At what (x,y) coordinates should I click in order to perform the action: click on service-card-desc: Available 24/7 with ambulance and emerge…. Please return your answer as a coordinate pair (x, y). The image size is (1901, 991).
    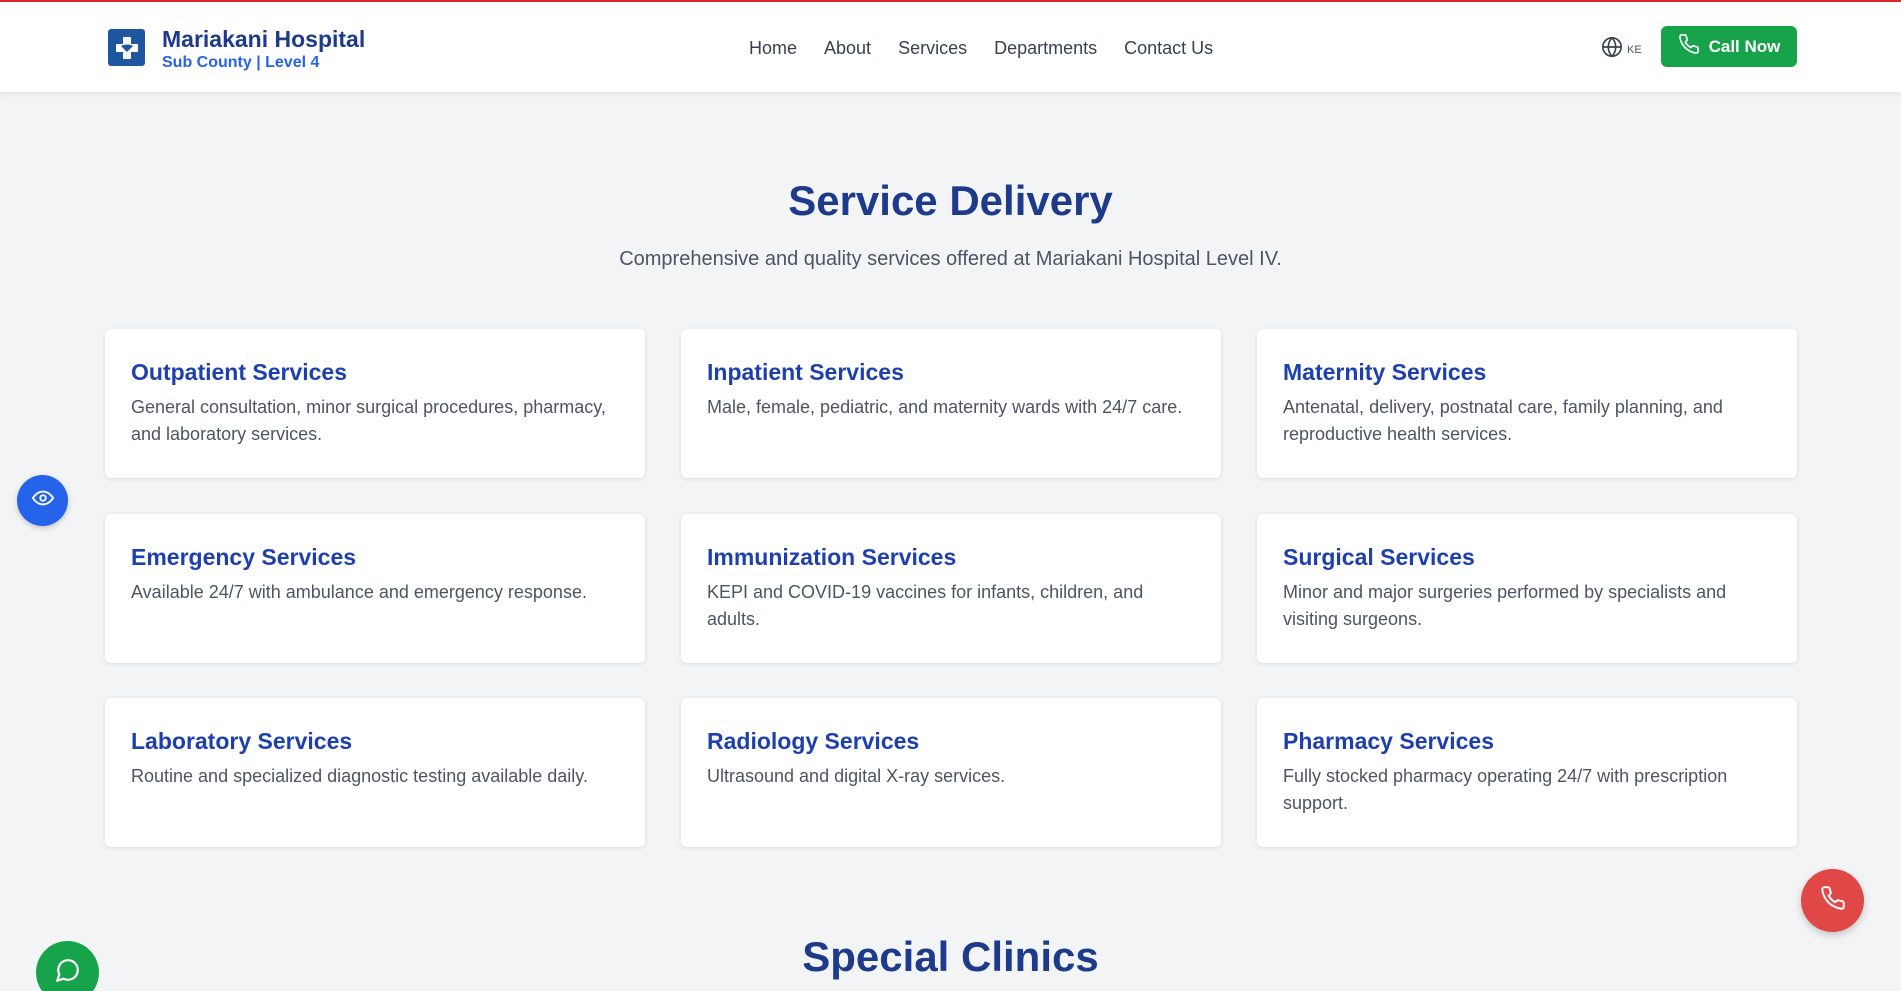
    Looking at the image, I should click on (359, 592).